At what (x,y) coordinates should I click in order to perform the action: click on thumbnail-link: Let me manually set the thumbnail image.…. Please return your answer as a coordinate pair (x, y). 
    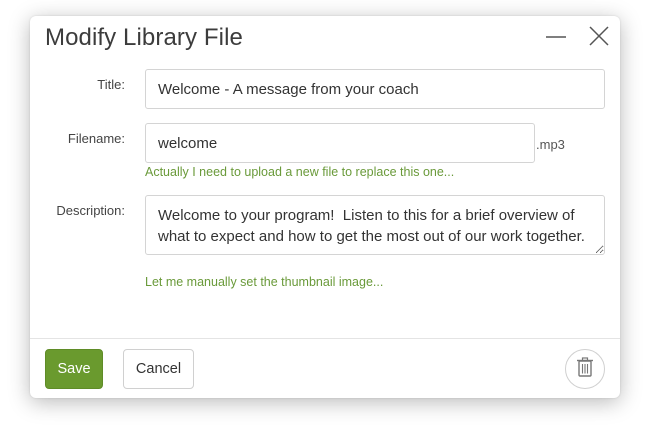
    Looking at the image, I should click on (264, 282).